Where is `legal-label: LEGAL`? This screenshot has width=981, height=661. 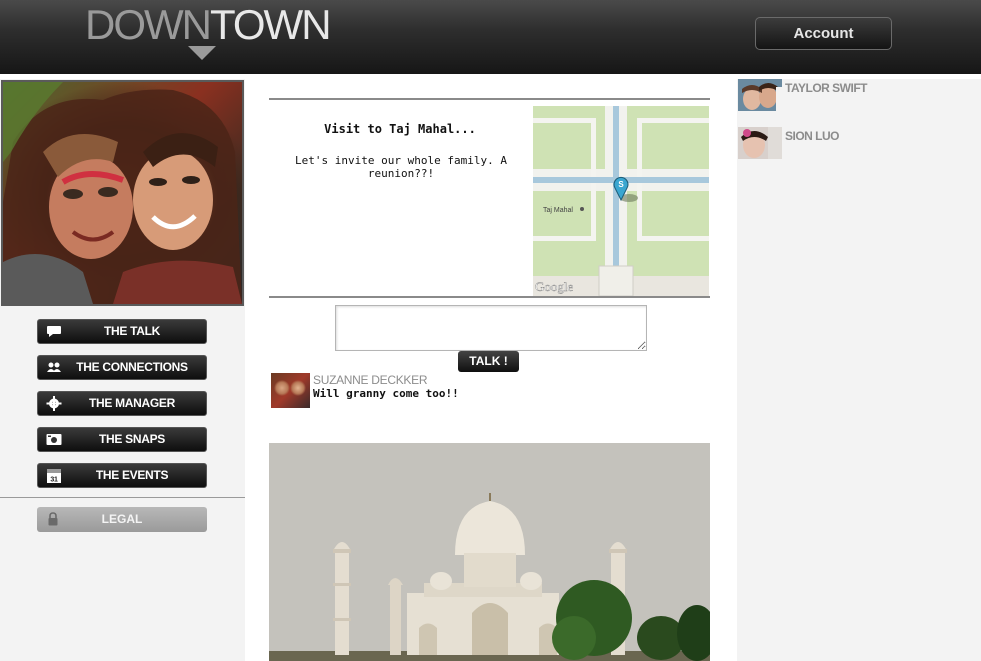 legal-label: LEGAL is located at coordinates (122, 519).